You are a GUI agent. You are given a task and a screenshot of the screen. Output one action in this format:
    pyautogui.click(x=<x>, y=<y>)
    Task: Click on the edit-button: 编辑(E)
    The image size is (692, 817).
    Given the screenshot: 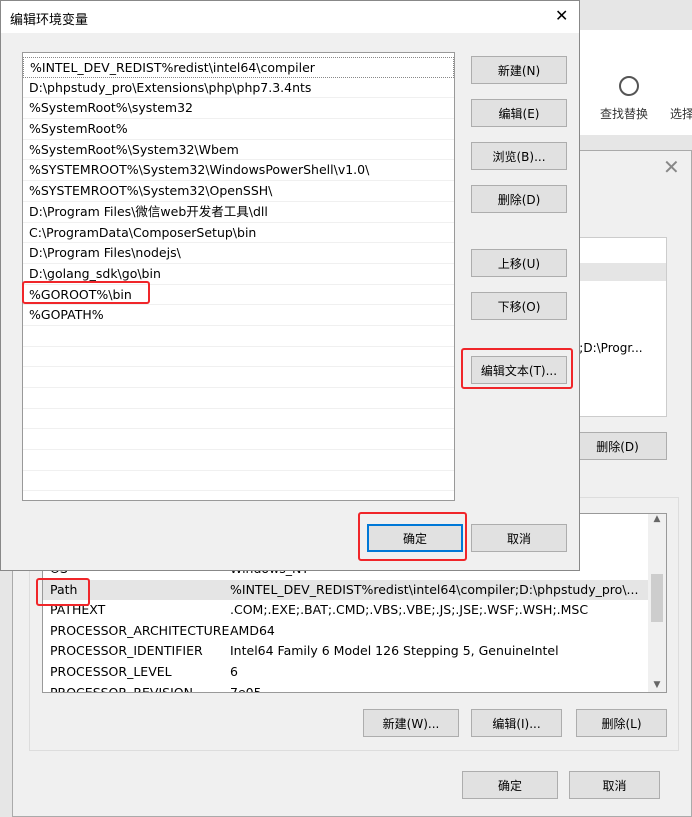 What is the action you would take?
    pyautogui.click(x=519, y=113)
    